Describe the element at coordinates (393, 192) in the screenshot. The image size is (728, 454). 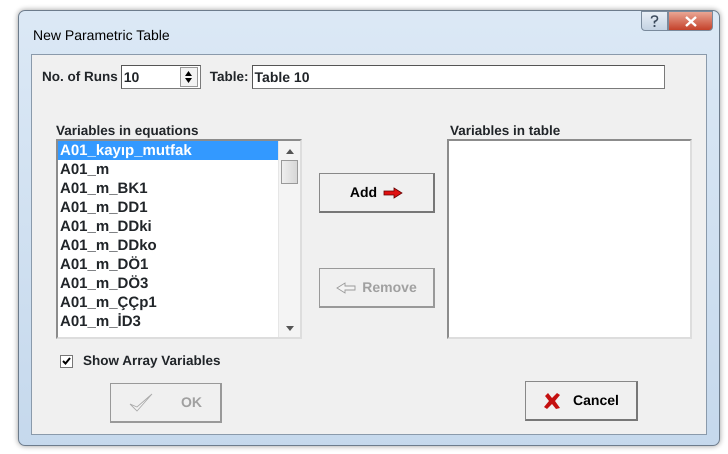
I see `right-arrow-icon` at that location.